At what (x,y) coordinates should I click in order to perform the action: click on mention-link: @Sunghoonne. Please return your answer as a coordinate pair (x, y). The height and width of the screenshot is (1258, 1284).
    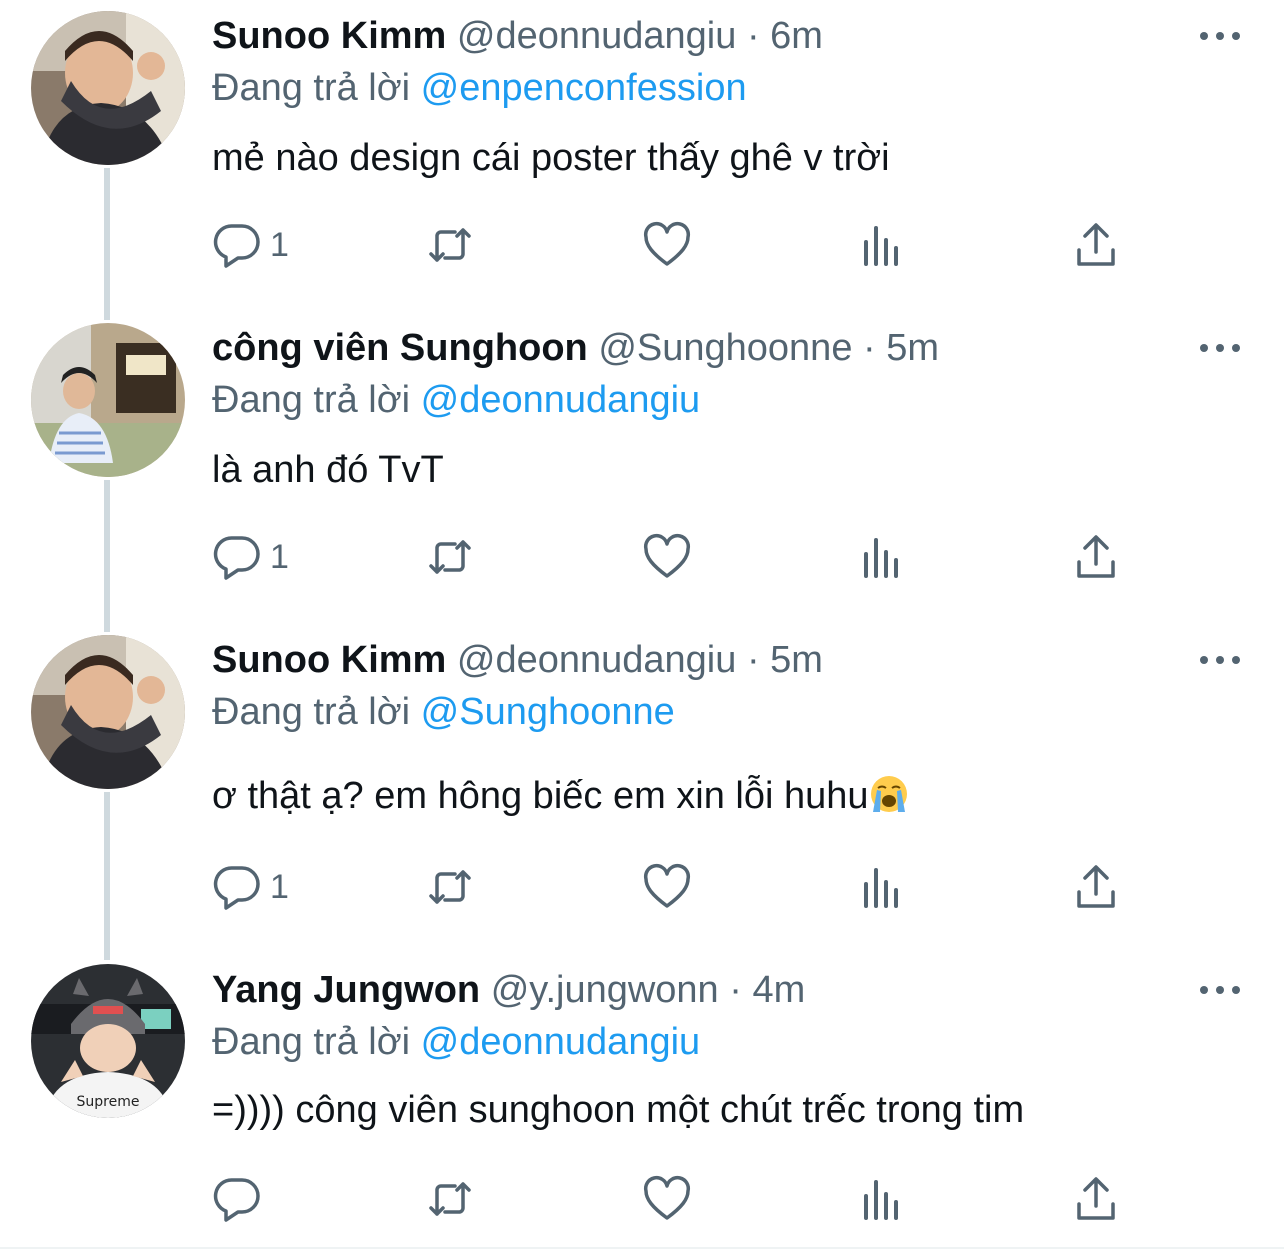
    Looking at the image, I should click on (548, 712).